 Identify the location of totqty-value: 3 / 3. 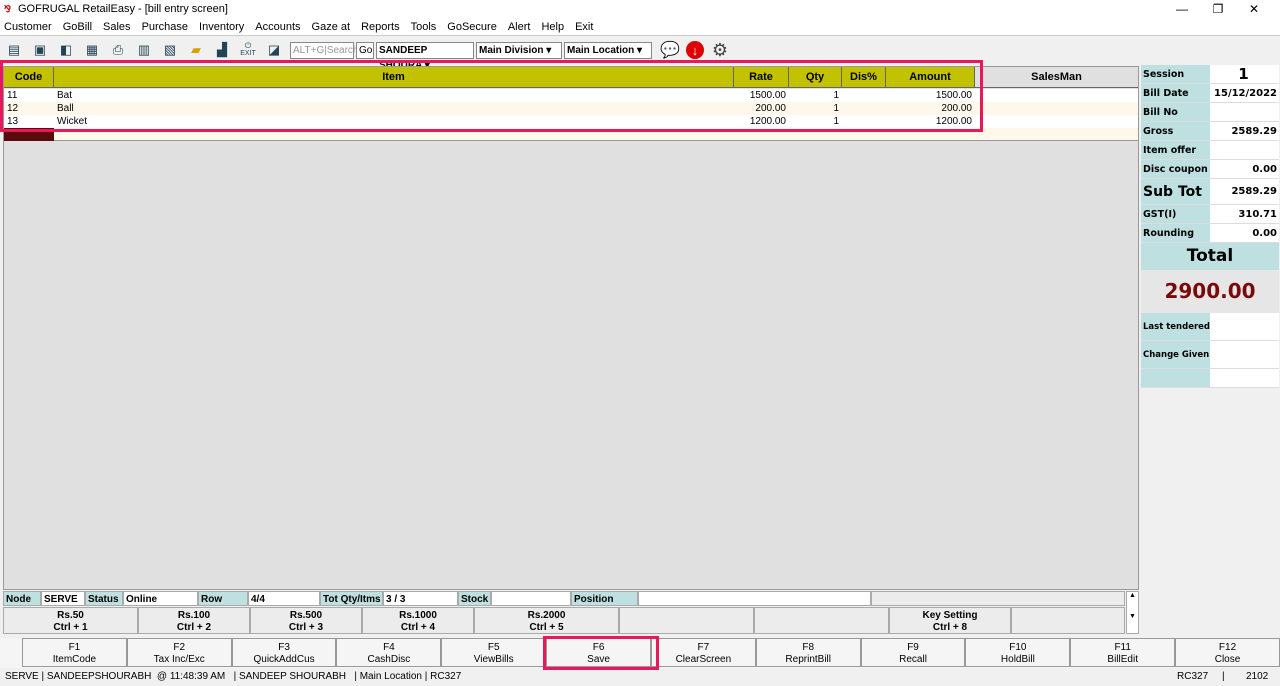
(420, 598).